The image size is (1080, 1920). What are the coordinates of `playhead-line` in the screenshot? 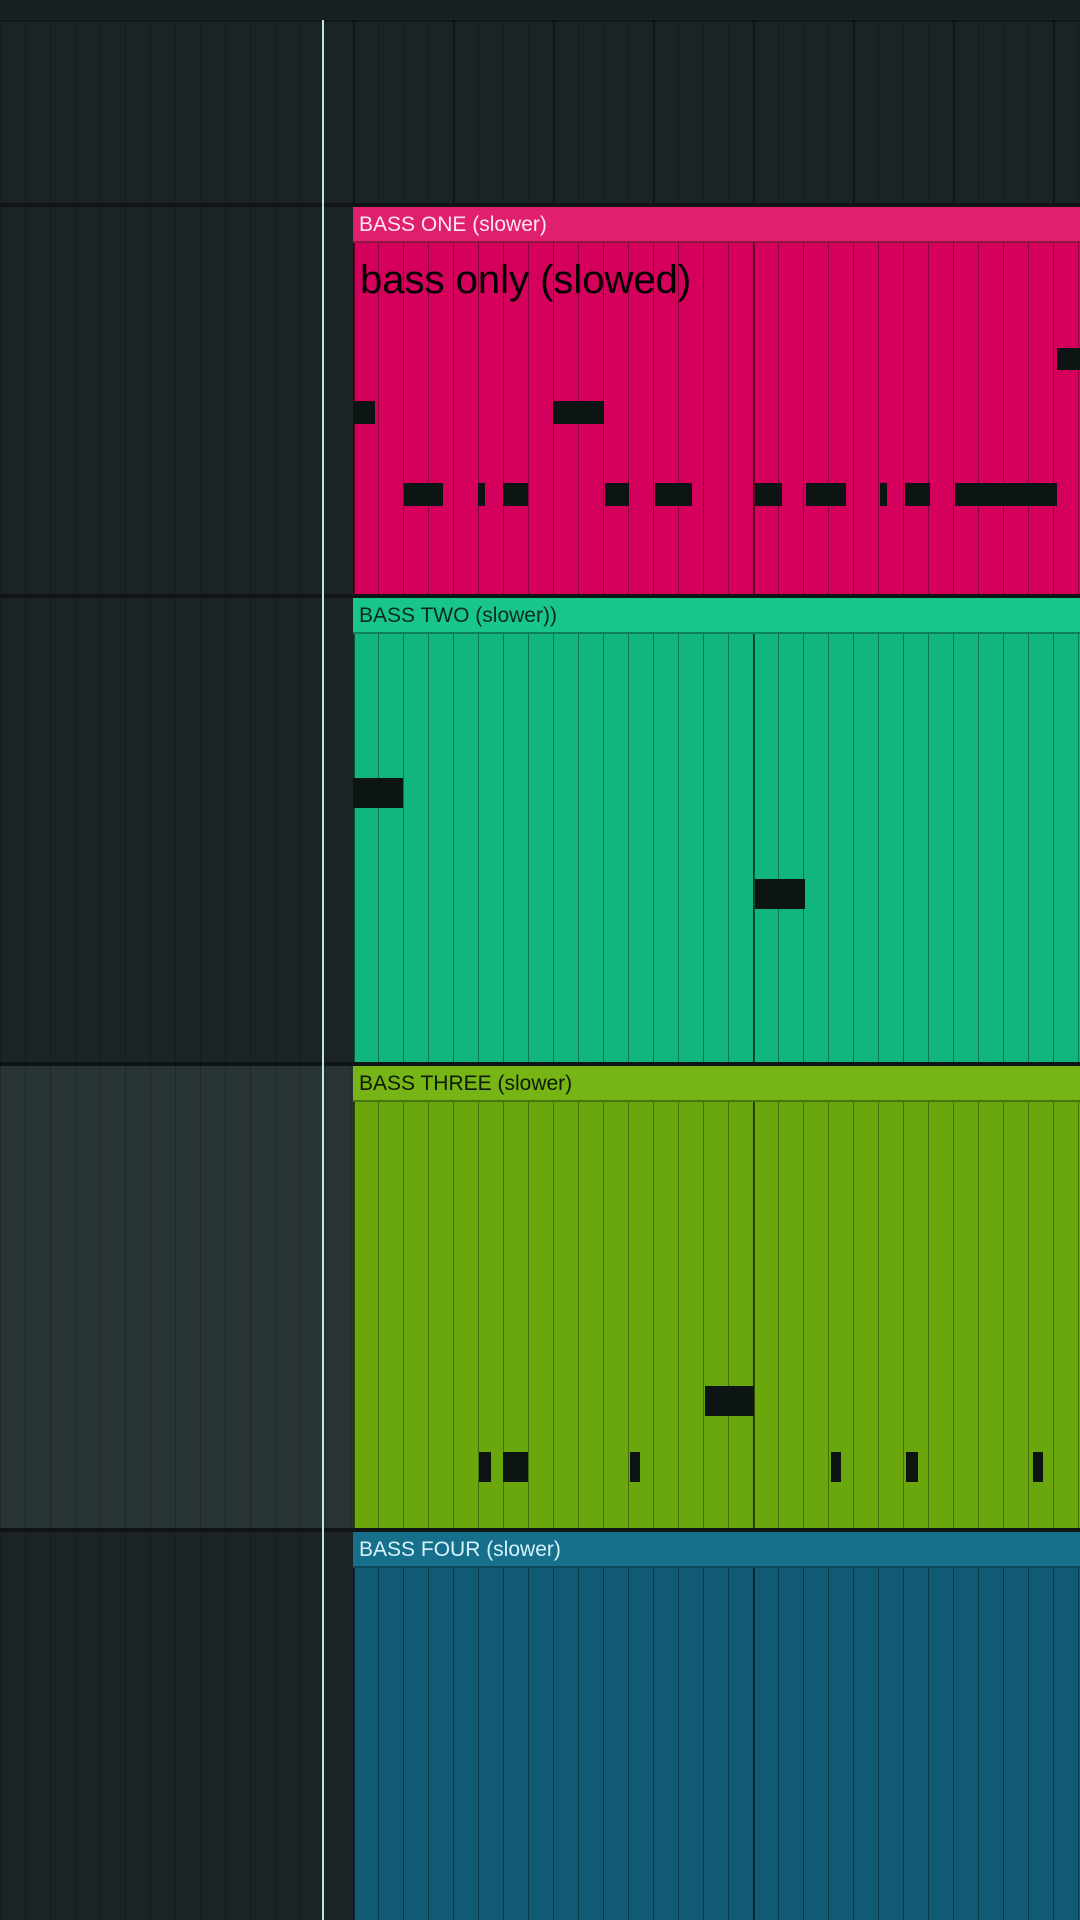 It's located at (323, 970).